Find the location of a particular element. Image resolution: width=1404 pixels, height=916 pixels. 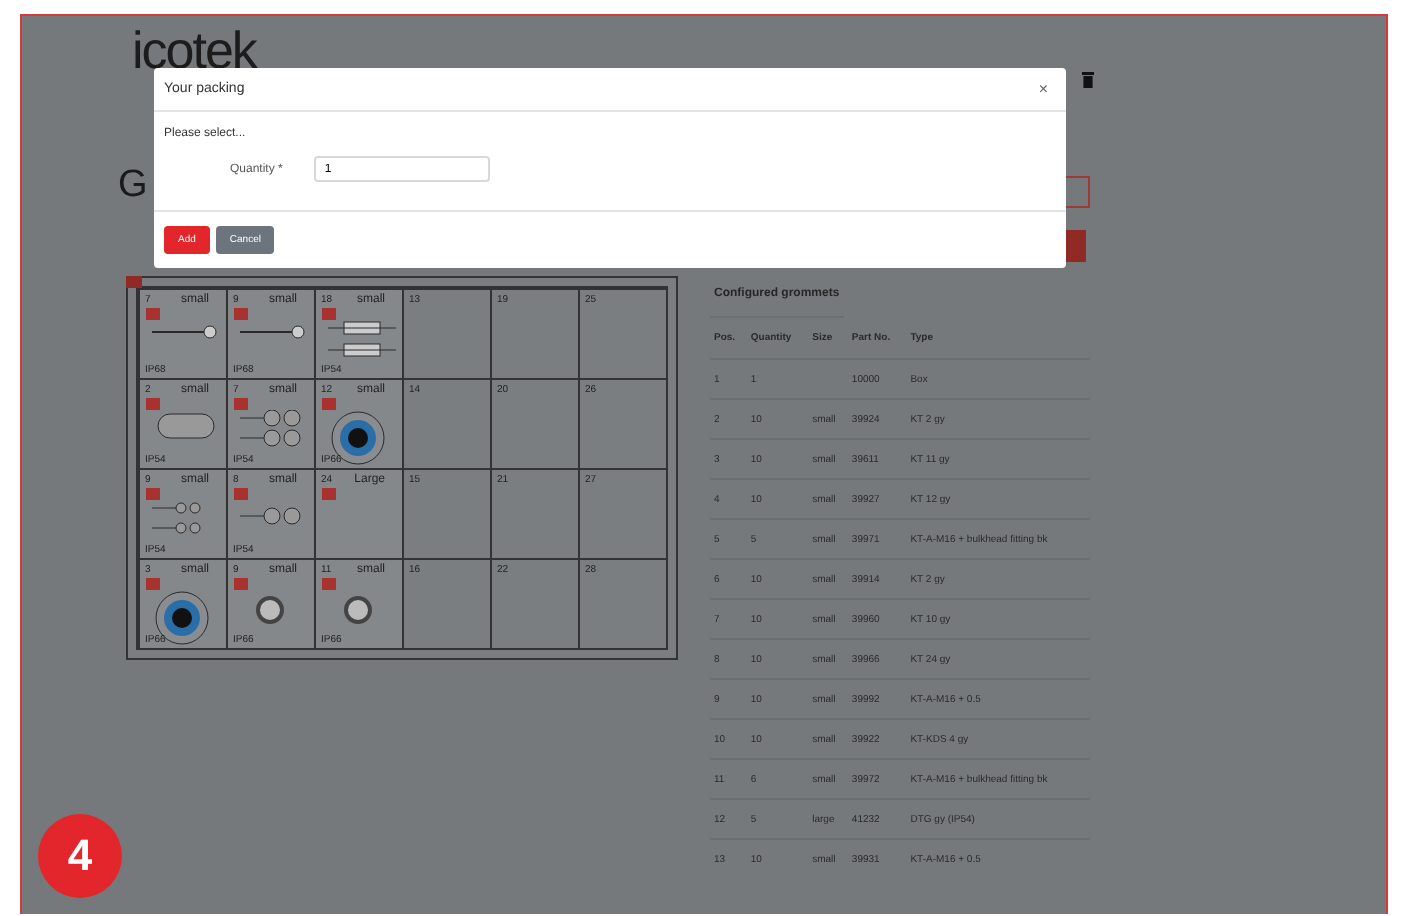

logo: icotek is located at coordinates (194, 50).